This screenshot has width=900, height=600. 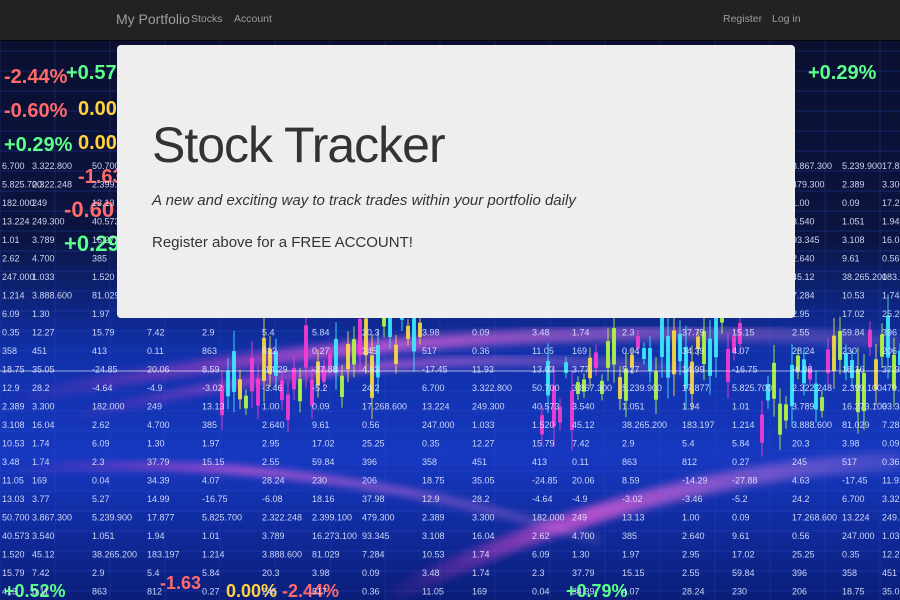 I want to click on svg-text: 81.029, so click(x=856, y=425).